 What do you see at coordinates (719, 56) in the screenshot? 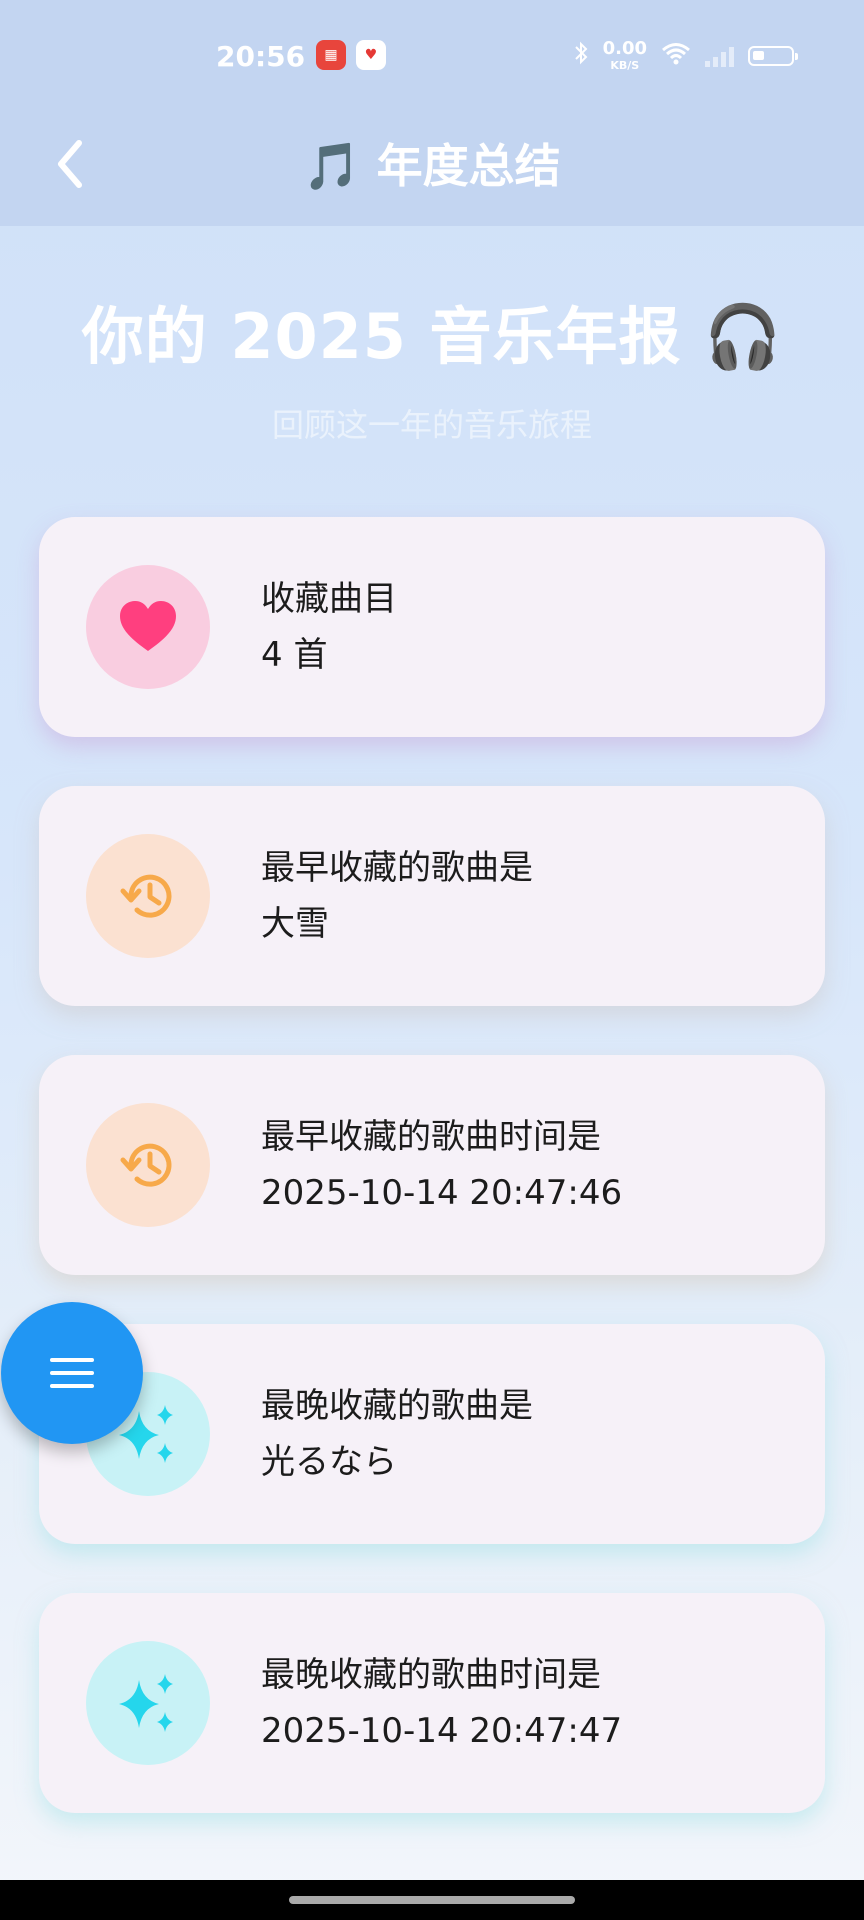
I see `cell-signal-icon` at bounding box center [719, 56].